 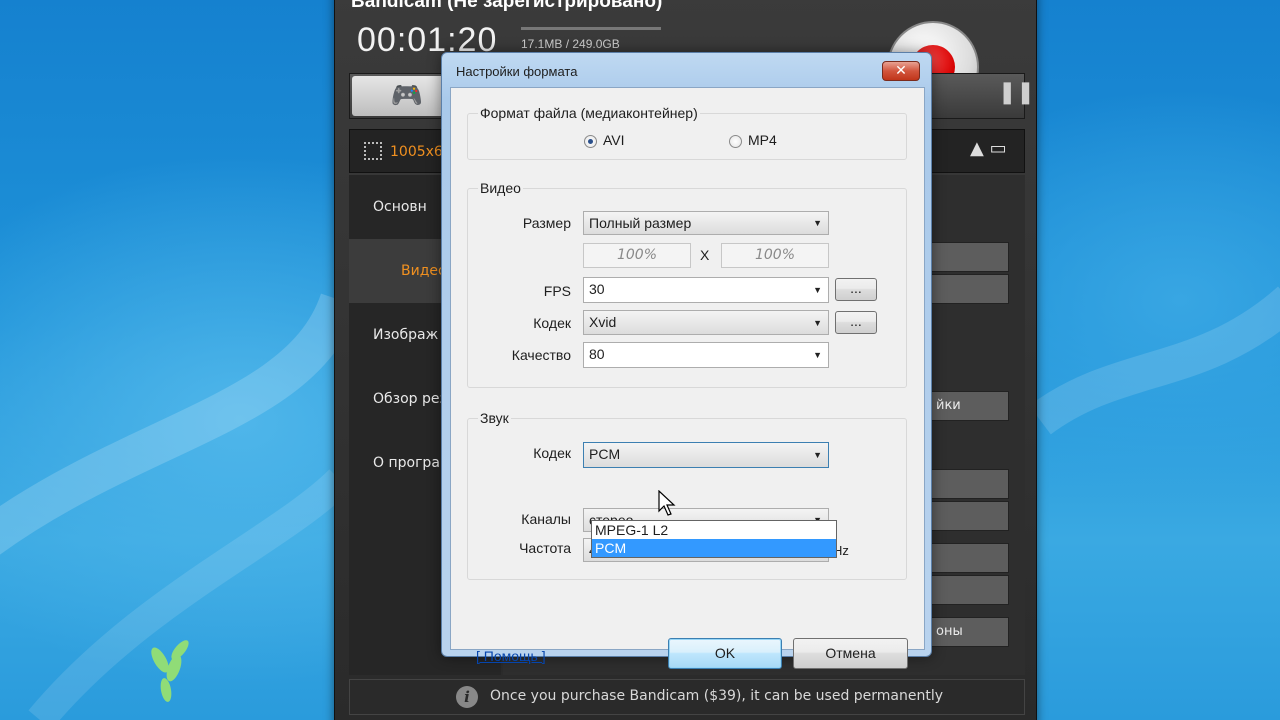 What do you see at coordinates (507, 6) in the screenshot?
I see `bandicam-title: Bandicam (Не зарегистрировано)` at bounding box center [507, 6].